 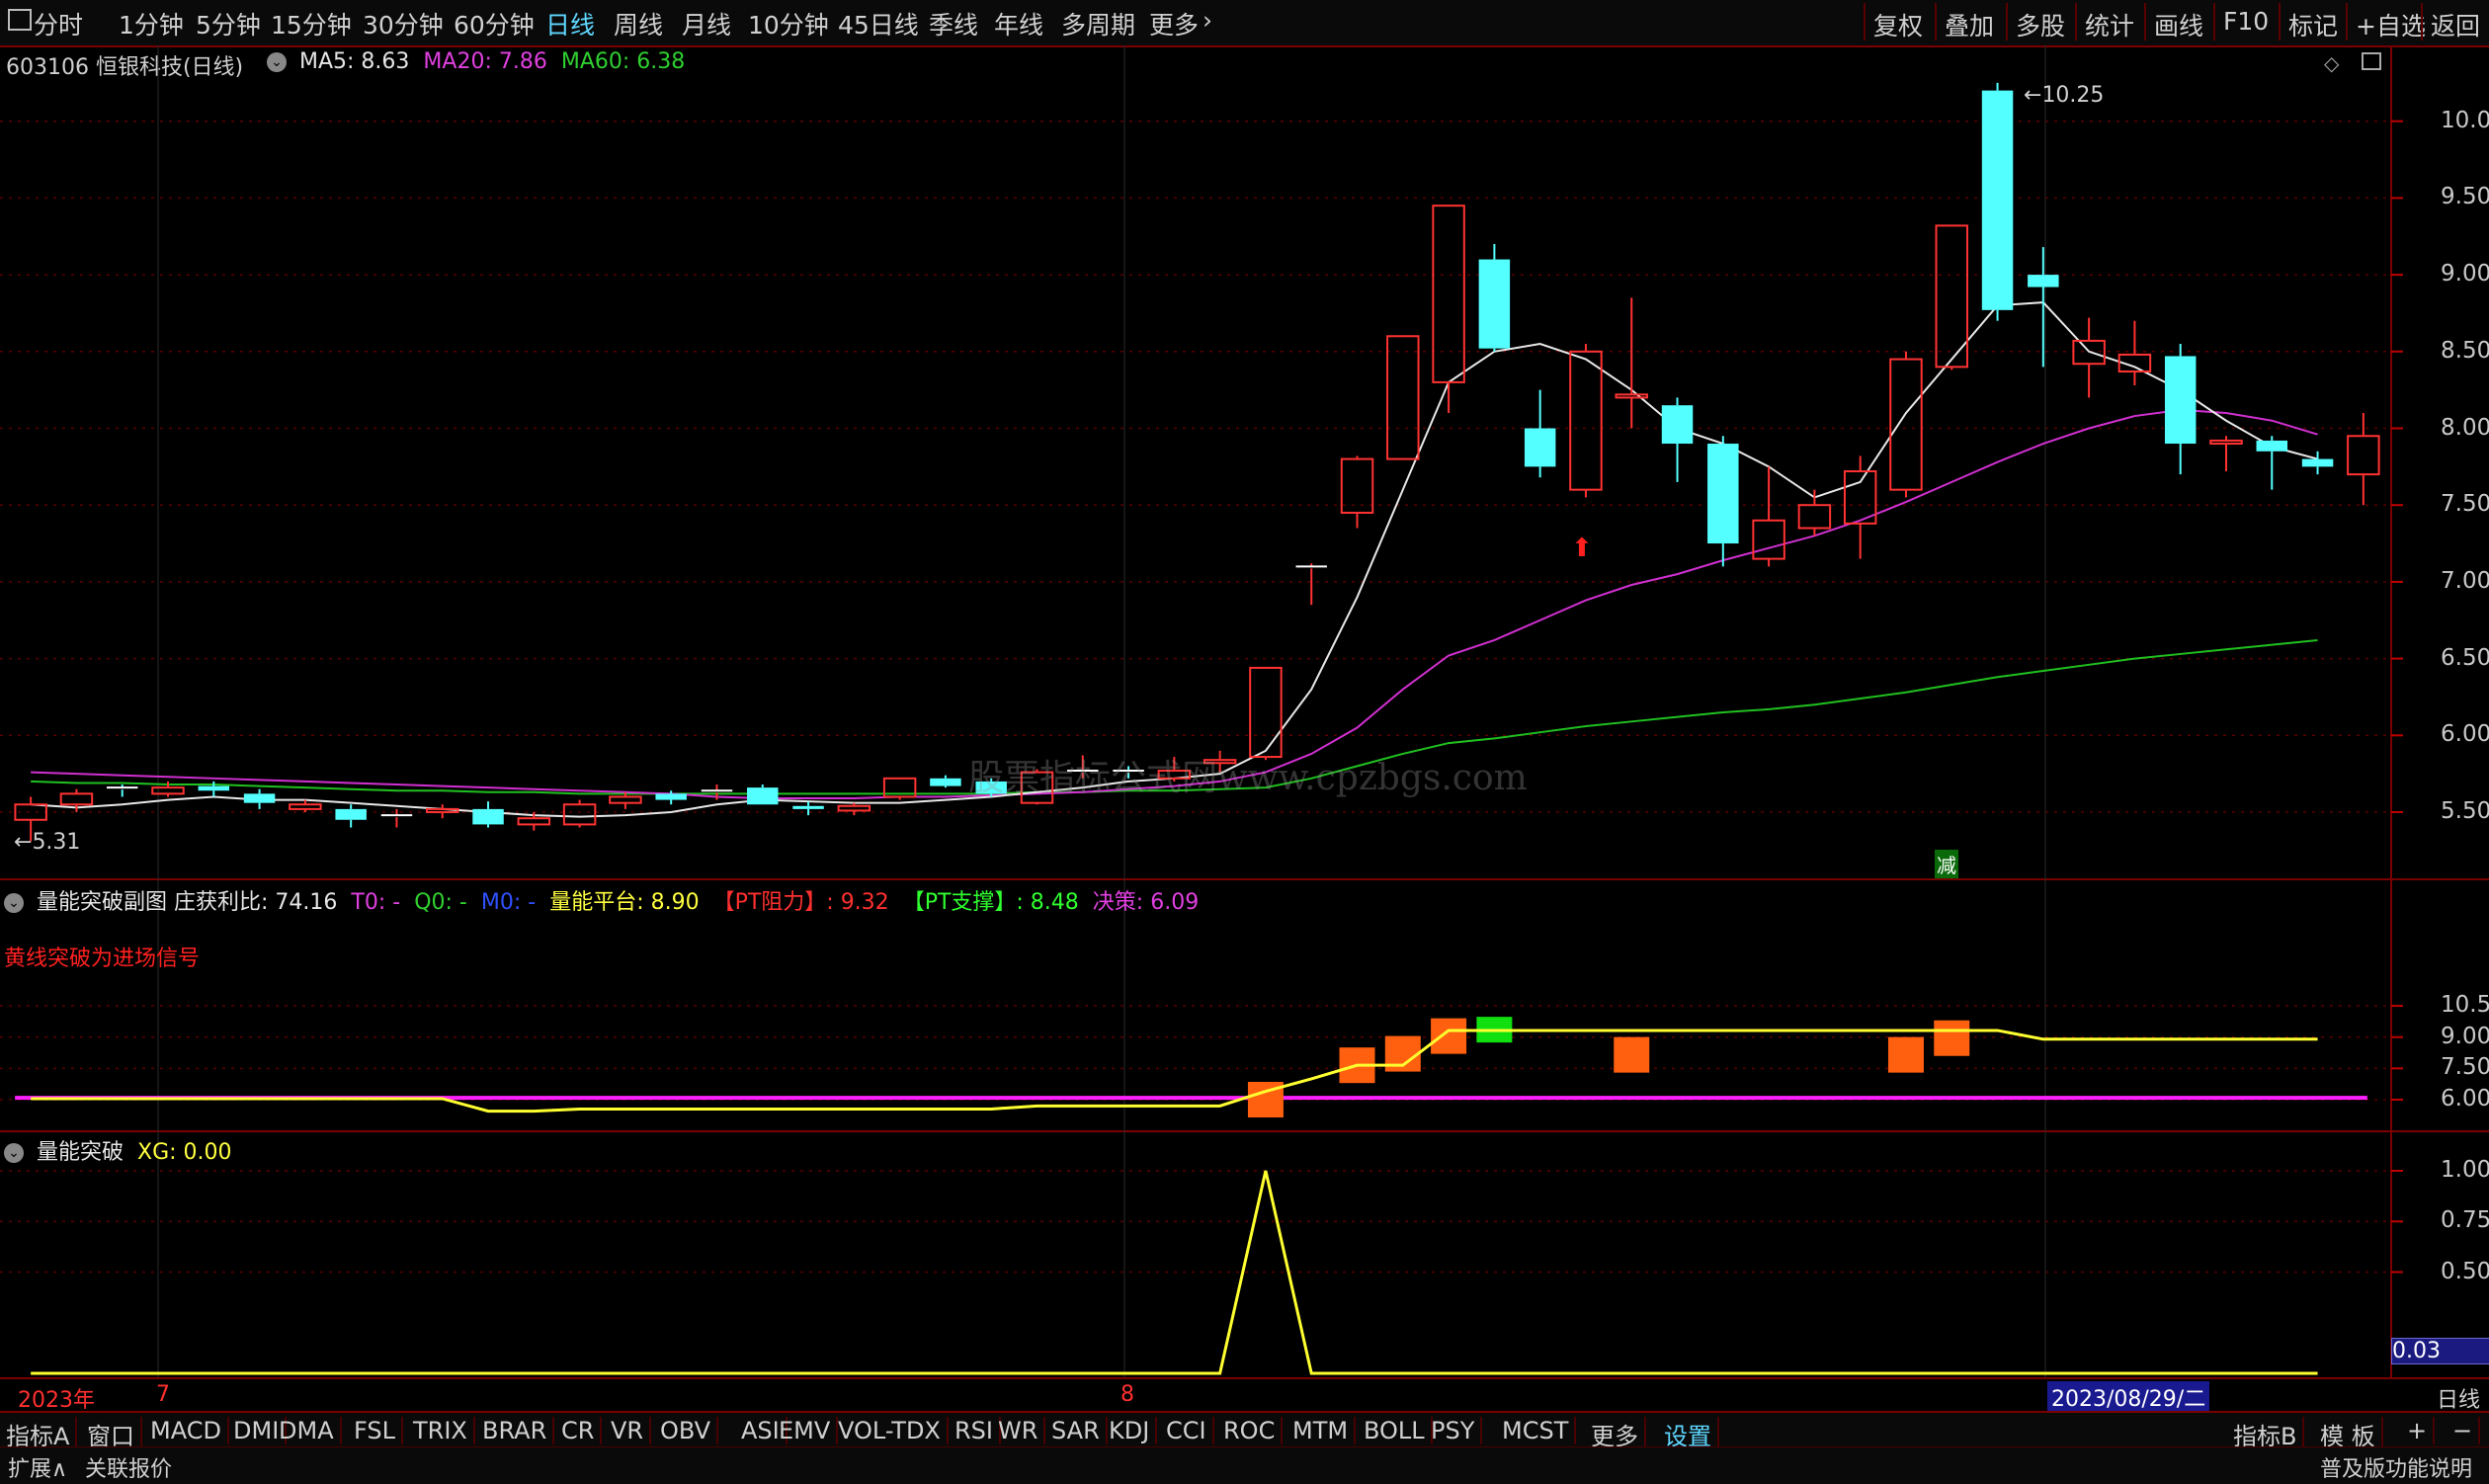 I want to click on sub1-axis-label: 6.00, so click(x=2465, y=1099).